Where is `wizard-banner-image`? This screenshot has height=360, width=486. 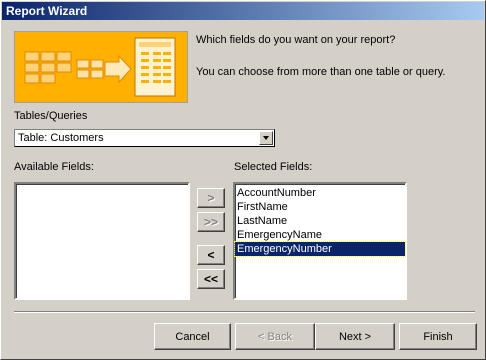 wizard-banner-image is located at coordinates (101, 67).